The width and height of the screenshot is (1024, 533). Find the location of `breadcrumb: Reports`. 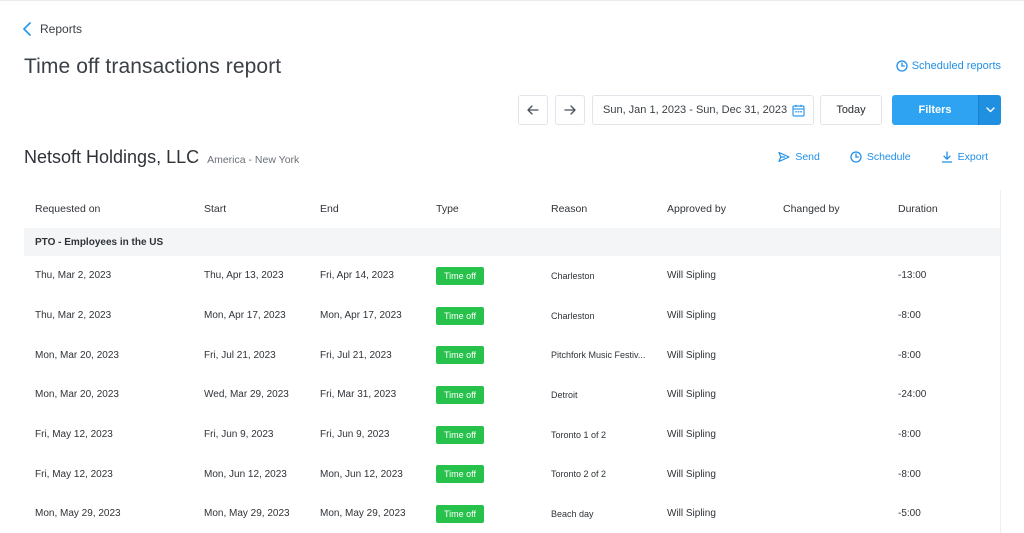

breadcrumb: Reports is located at coordinates (52, 29).